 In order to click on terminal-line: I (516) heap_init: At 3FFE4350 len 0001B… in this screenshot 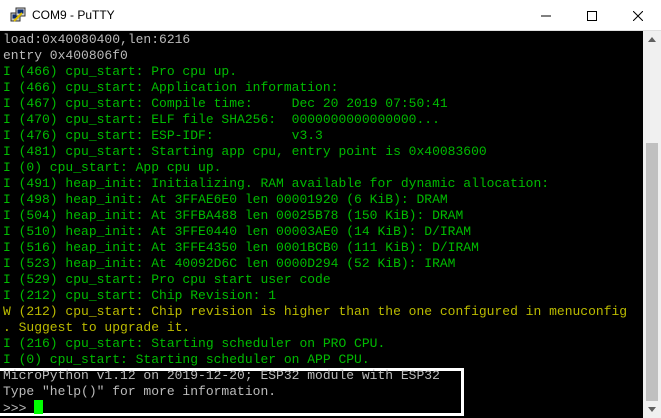, I will do `click(241, 247)`.